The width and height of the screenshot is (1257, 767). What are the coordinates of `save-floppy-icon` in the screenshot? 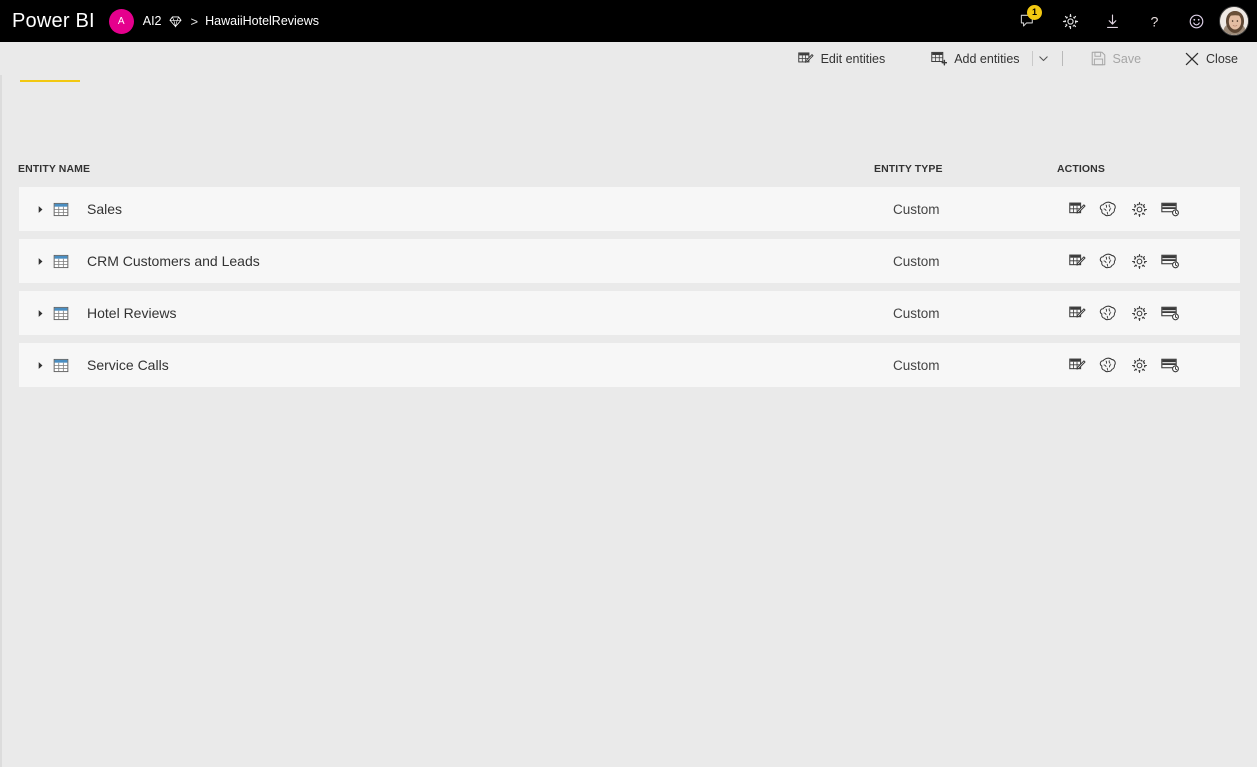 It's located at (1098, 58).